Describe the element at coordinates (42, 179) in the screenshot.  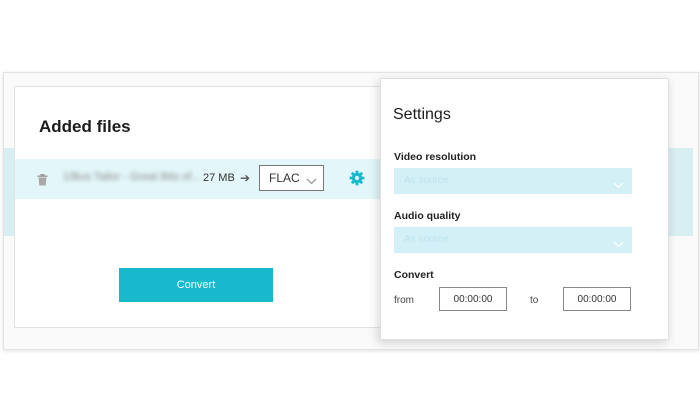
I see `trash-icon` at that location.